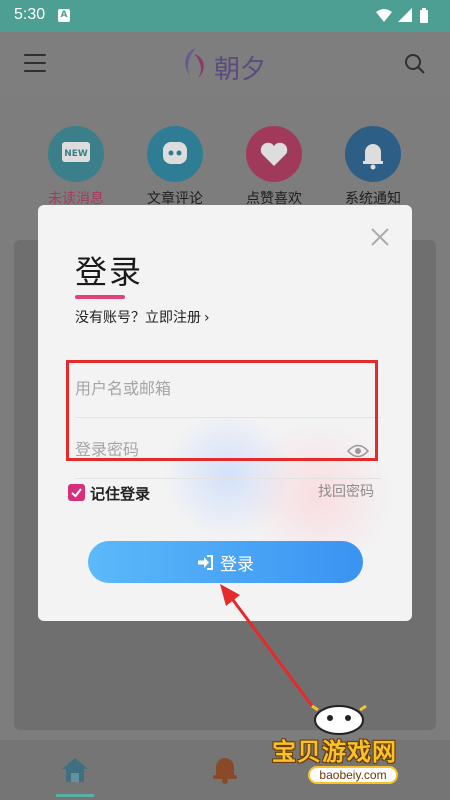  What do you see at coordinates (100, 297) in the screenshot?
I see `title-underline` at bounding box center [100, 297].